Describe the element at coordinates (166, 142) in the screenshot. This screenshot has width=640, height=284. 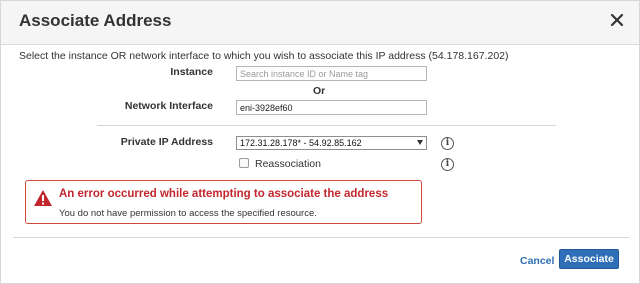
I see `private-ip-label: Private IP Address` at that location.